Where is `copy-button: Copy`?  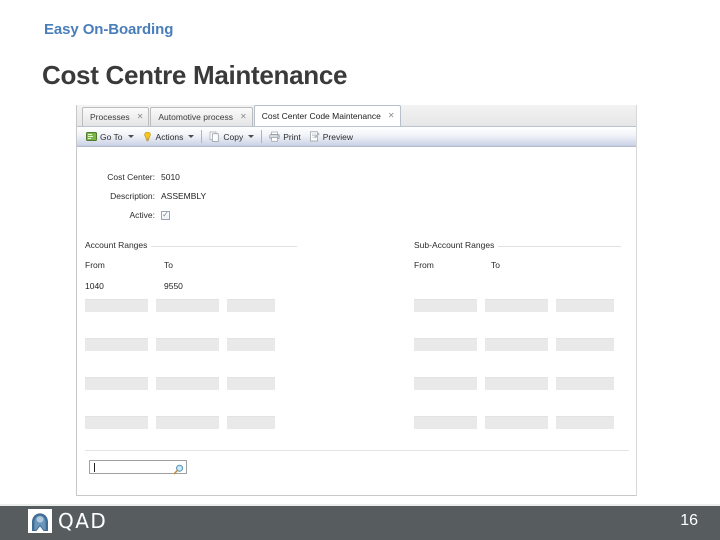 copy-button: Copy is located at coordinates (231, 136).